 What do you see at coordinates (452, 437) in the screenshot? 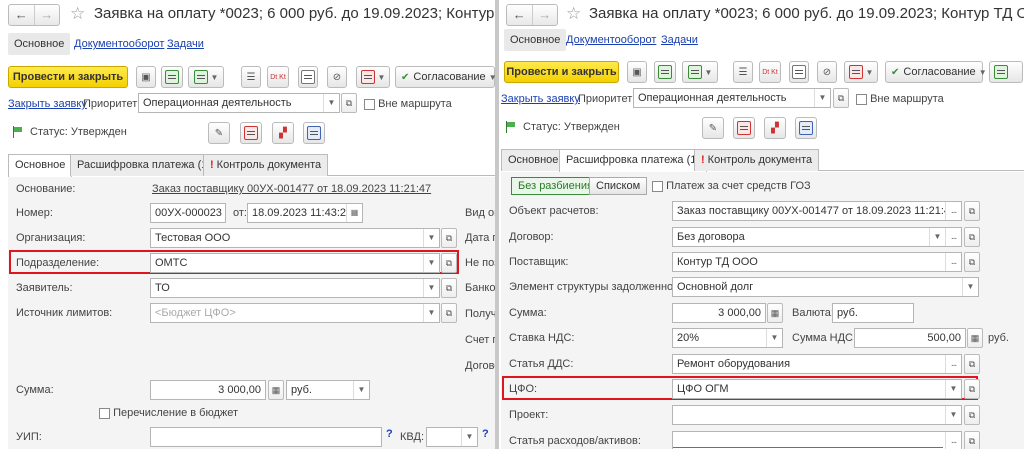
I see `kvd-field: ▼` at bounding box center [452, 437].